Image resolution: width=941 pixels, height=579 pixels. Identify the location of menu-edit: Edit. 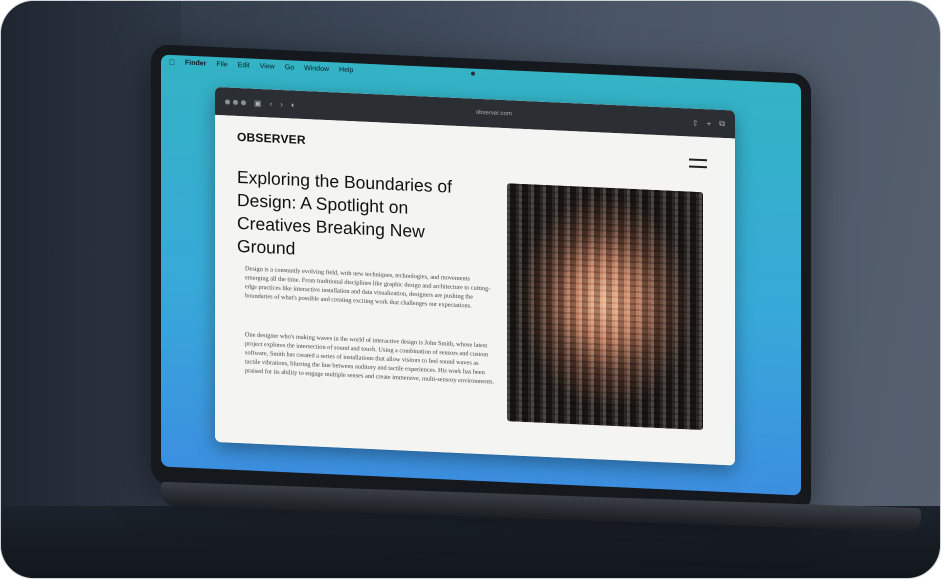
(244, 65).